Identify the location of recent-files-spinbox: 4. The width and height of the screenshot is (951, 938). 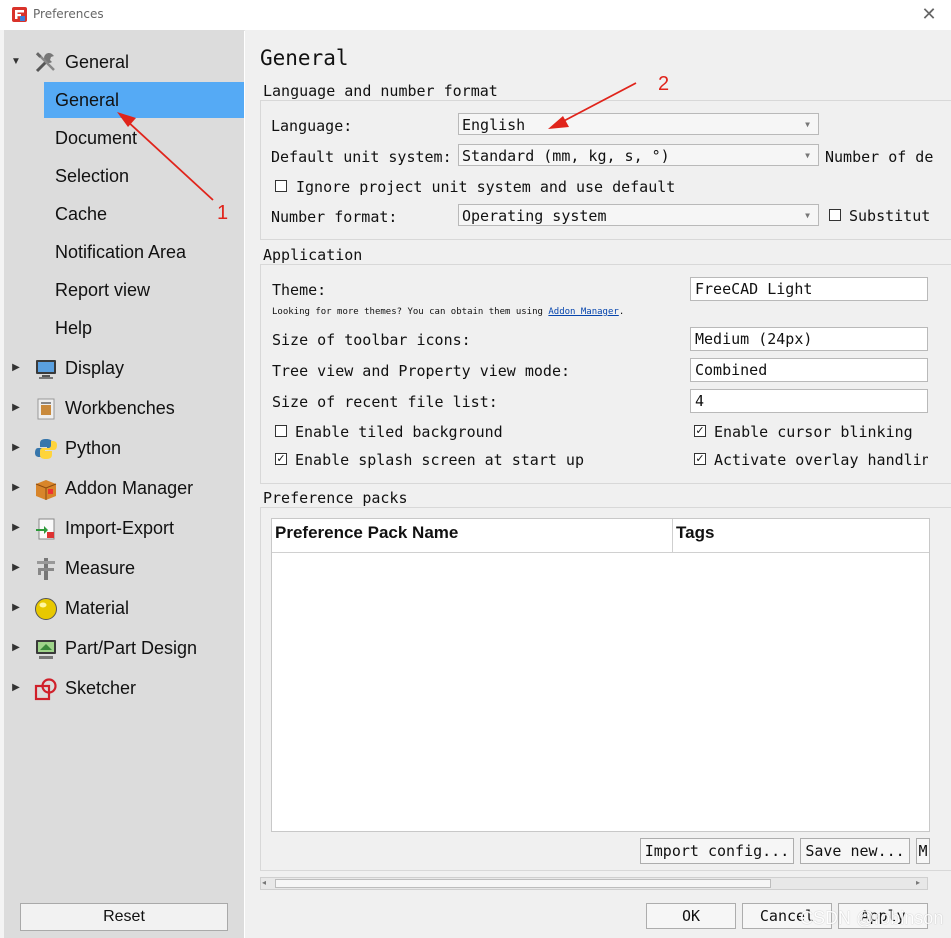
(809, 401).